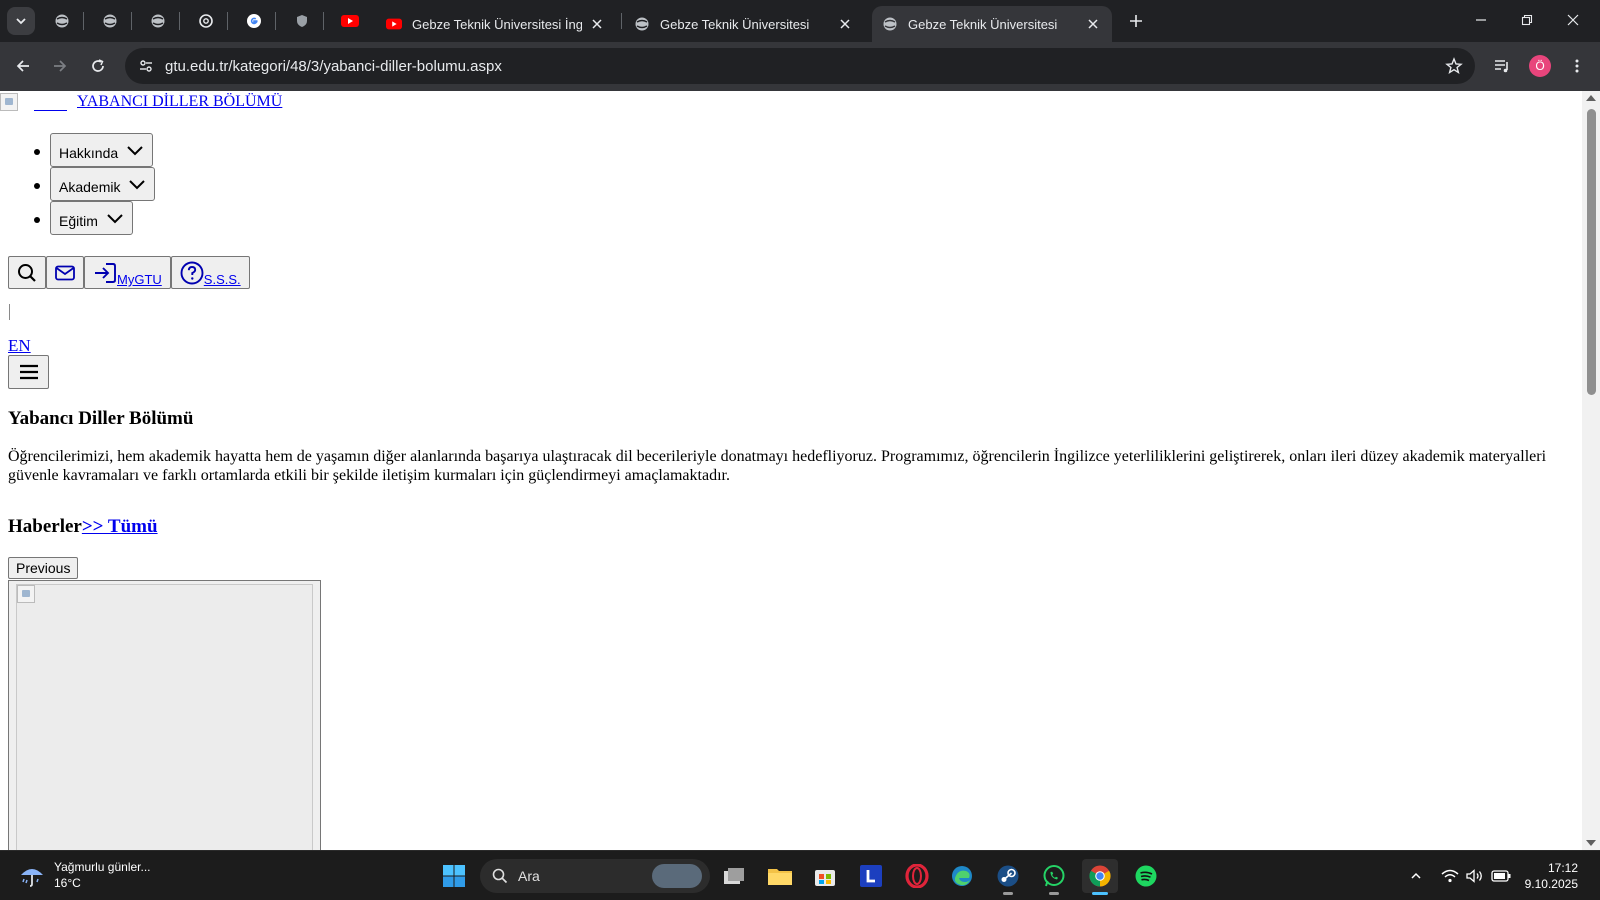 This screenshot has height=900, width=1600. What do you see at coordinates (19, 346) in the screenshot?
I see `language-switch-link: EN` at bounding box center [19, 346].